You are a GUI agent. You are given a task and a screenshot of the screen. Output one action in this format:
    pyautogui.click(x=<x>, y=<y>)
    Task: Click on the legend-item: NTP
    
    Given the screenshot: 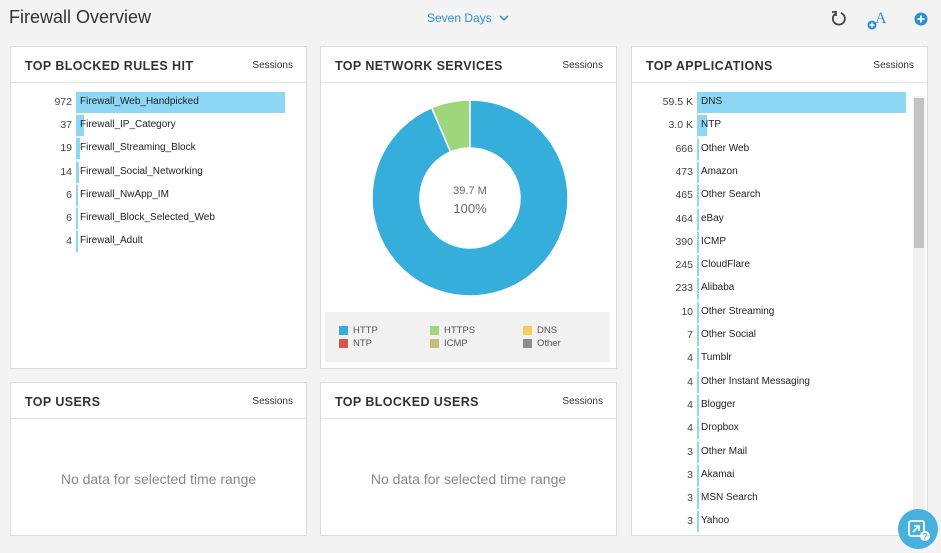 What is the action you would take?
    pyautogui.click(x=355, y=343)
    